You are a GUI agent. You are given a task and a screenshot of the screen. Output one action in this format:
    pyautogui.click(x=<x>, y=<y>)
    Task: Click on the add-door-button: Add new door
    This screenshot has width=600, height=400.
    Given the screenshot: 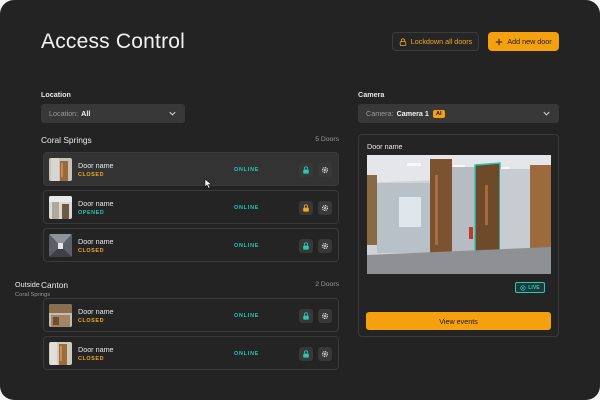 What is the action you would take?
    pyautogui.click(x=523, y=41)
    